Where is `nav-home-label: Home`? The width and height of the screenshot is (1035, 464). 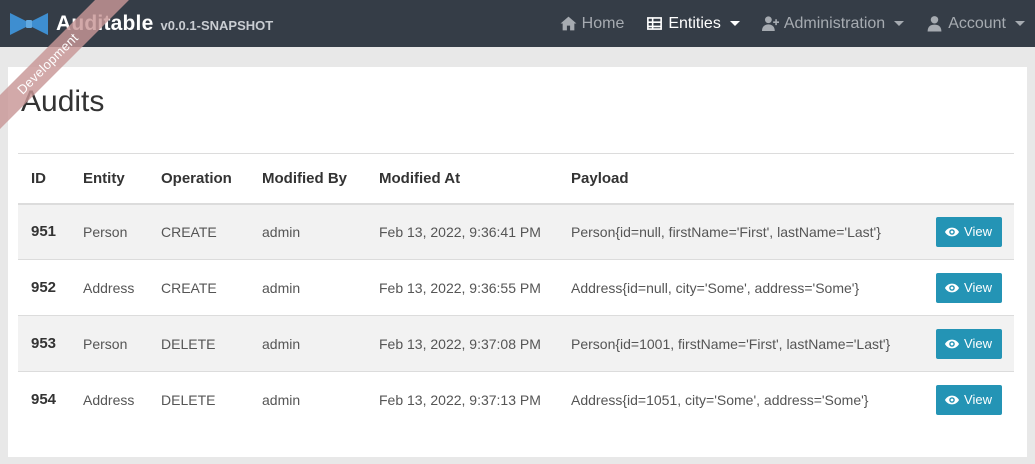 nav-home-label: Home is located at coordinates (603, 23).